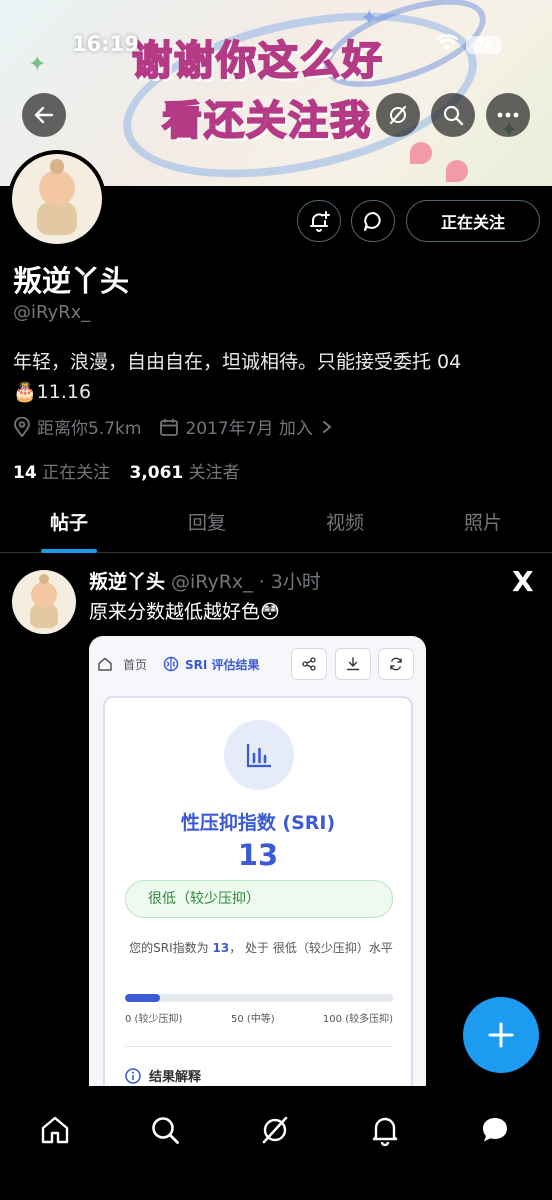 This screenshot has height=1200, width=552. What do you see at coordinates (122, 664) in the screenshot?
I see `home-link: 首页` at bounding box center [122, 664].